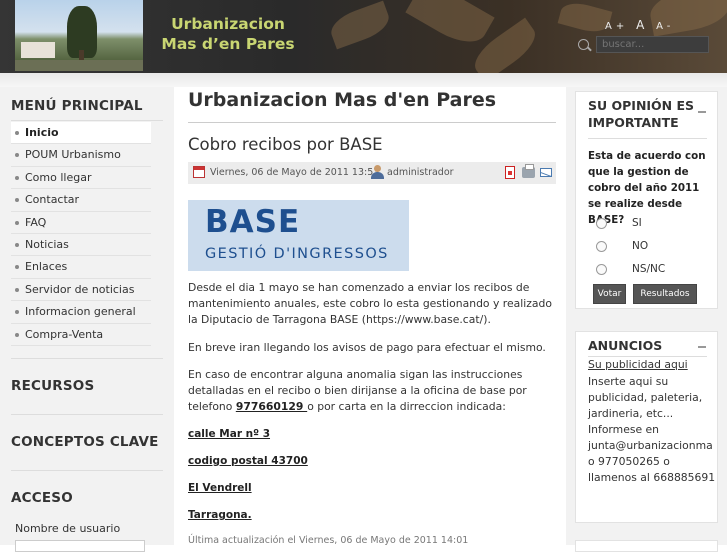  What do you see at coordinates (406, 406) in the screenshot?
I see `paragraph-text: o por carta en la dirreccion indicada:` at bounding box center [406, 406].